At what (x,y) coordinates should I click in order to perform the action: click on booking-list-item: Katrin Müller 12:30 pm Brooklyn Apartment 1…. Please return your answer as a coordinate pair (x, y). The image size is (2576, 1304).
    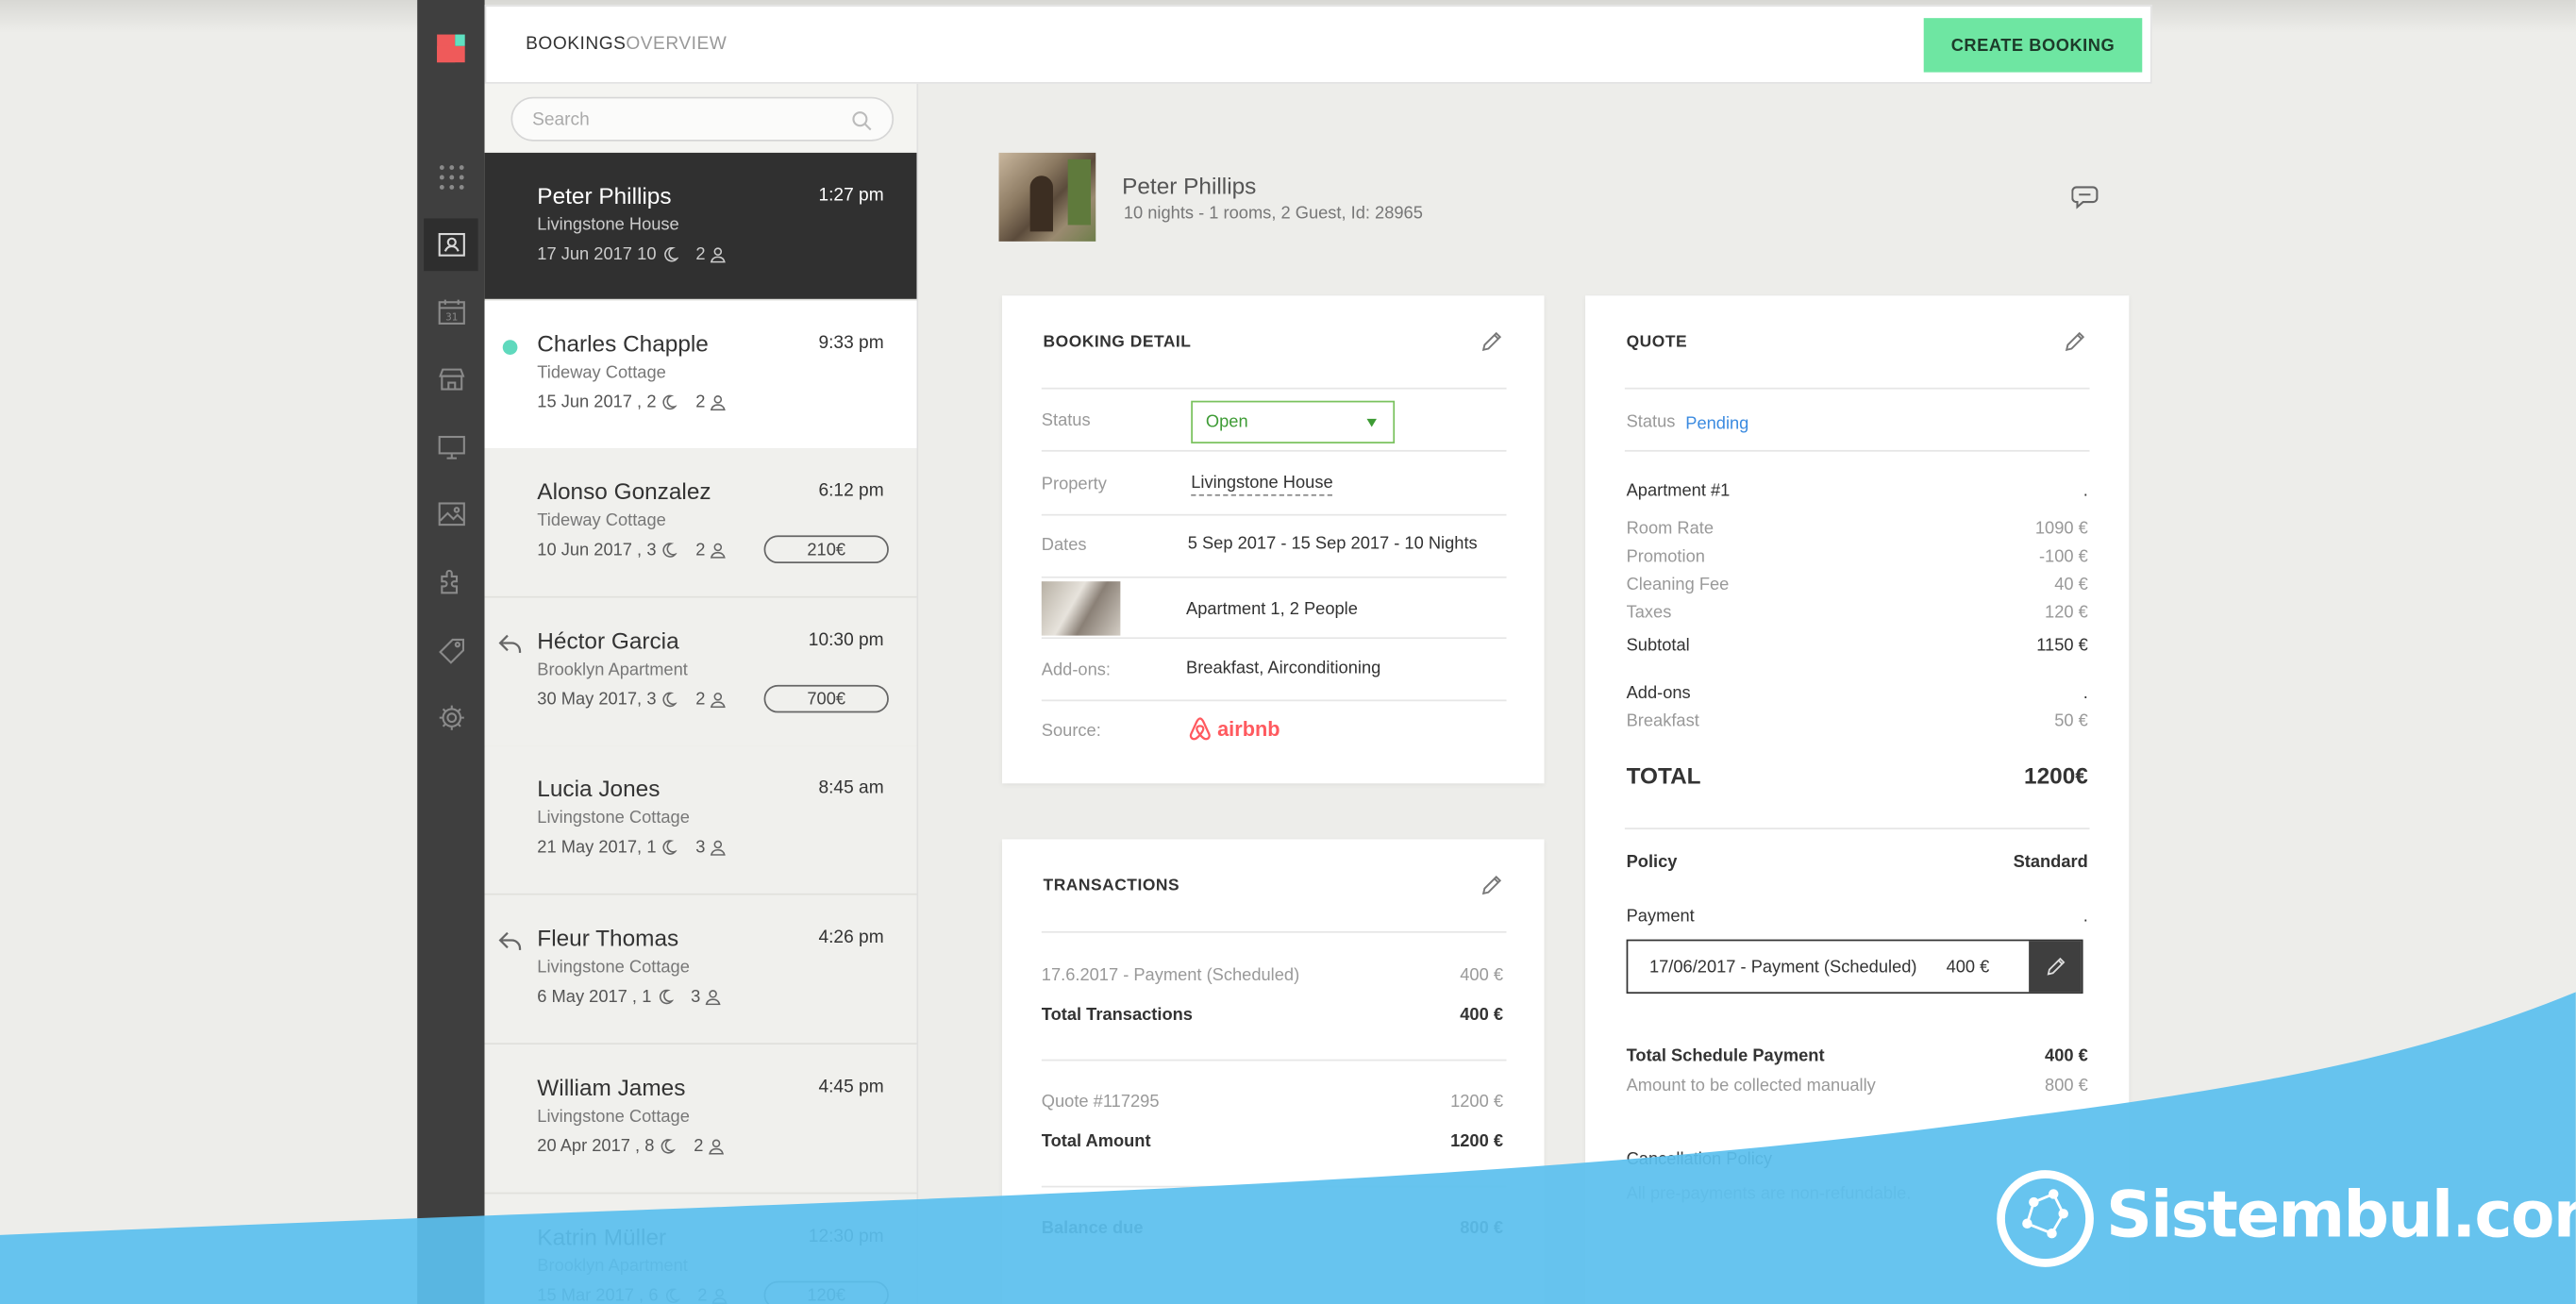
    Looking at the image, I should click on (700, 1249).